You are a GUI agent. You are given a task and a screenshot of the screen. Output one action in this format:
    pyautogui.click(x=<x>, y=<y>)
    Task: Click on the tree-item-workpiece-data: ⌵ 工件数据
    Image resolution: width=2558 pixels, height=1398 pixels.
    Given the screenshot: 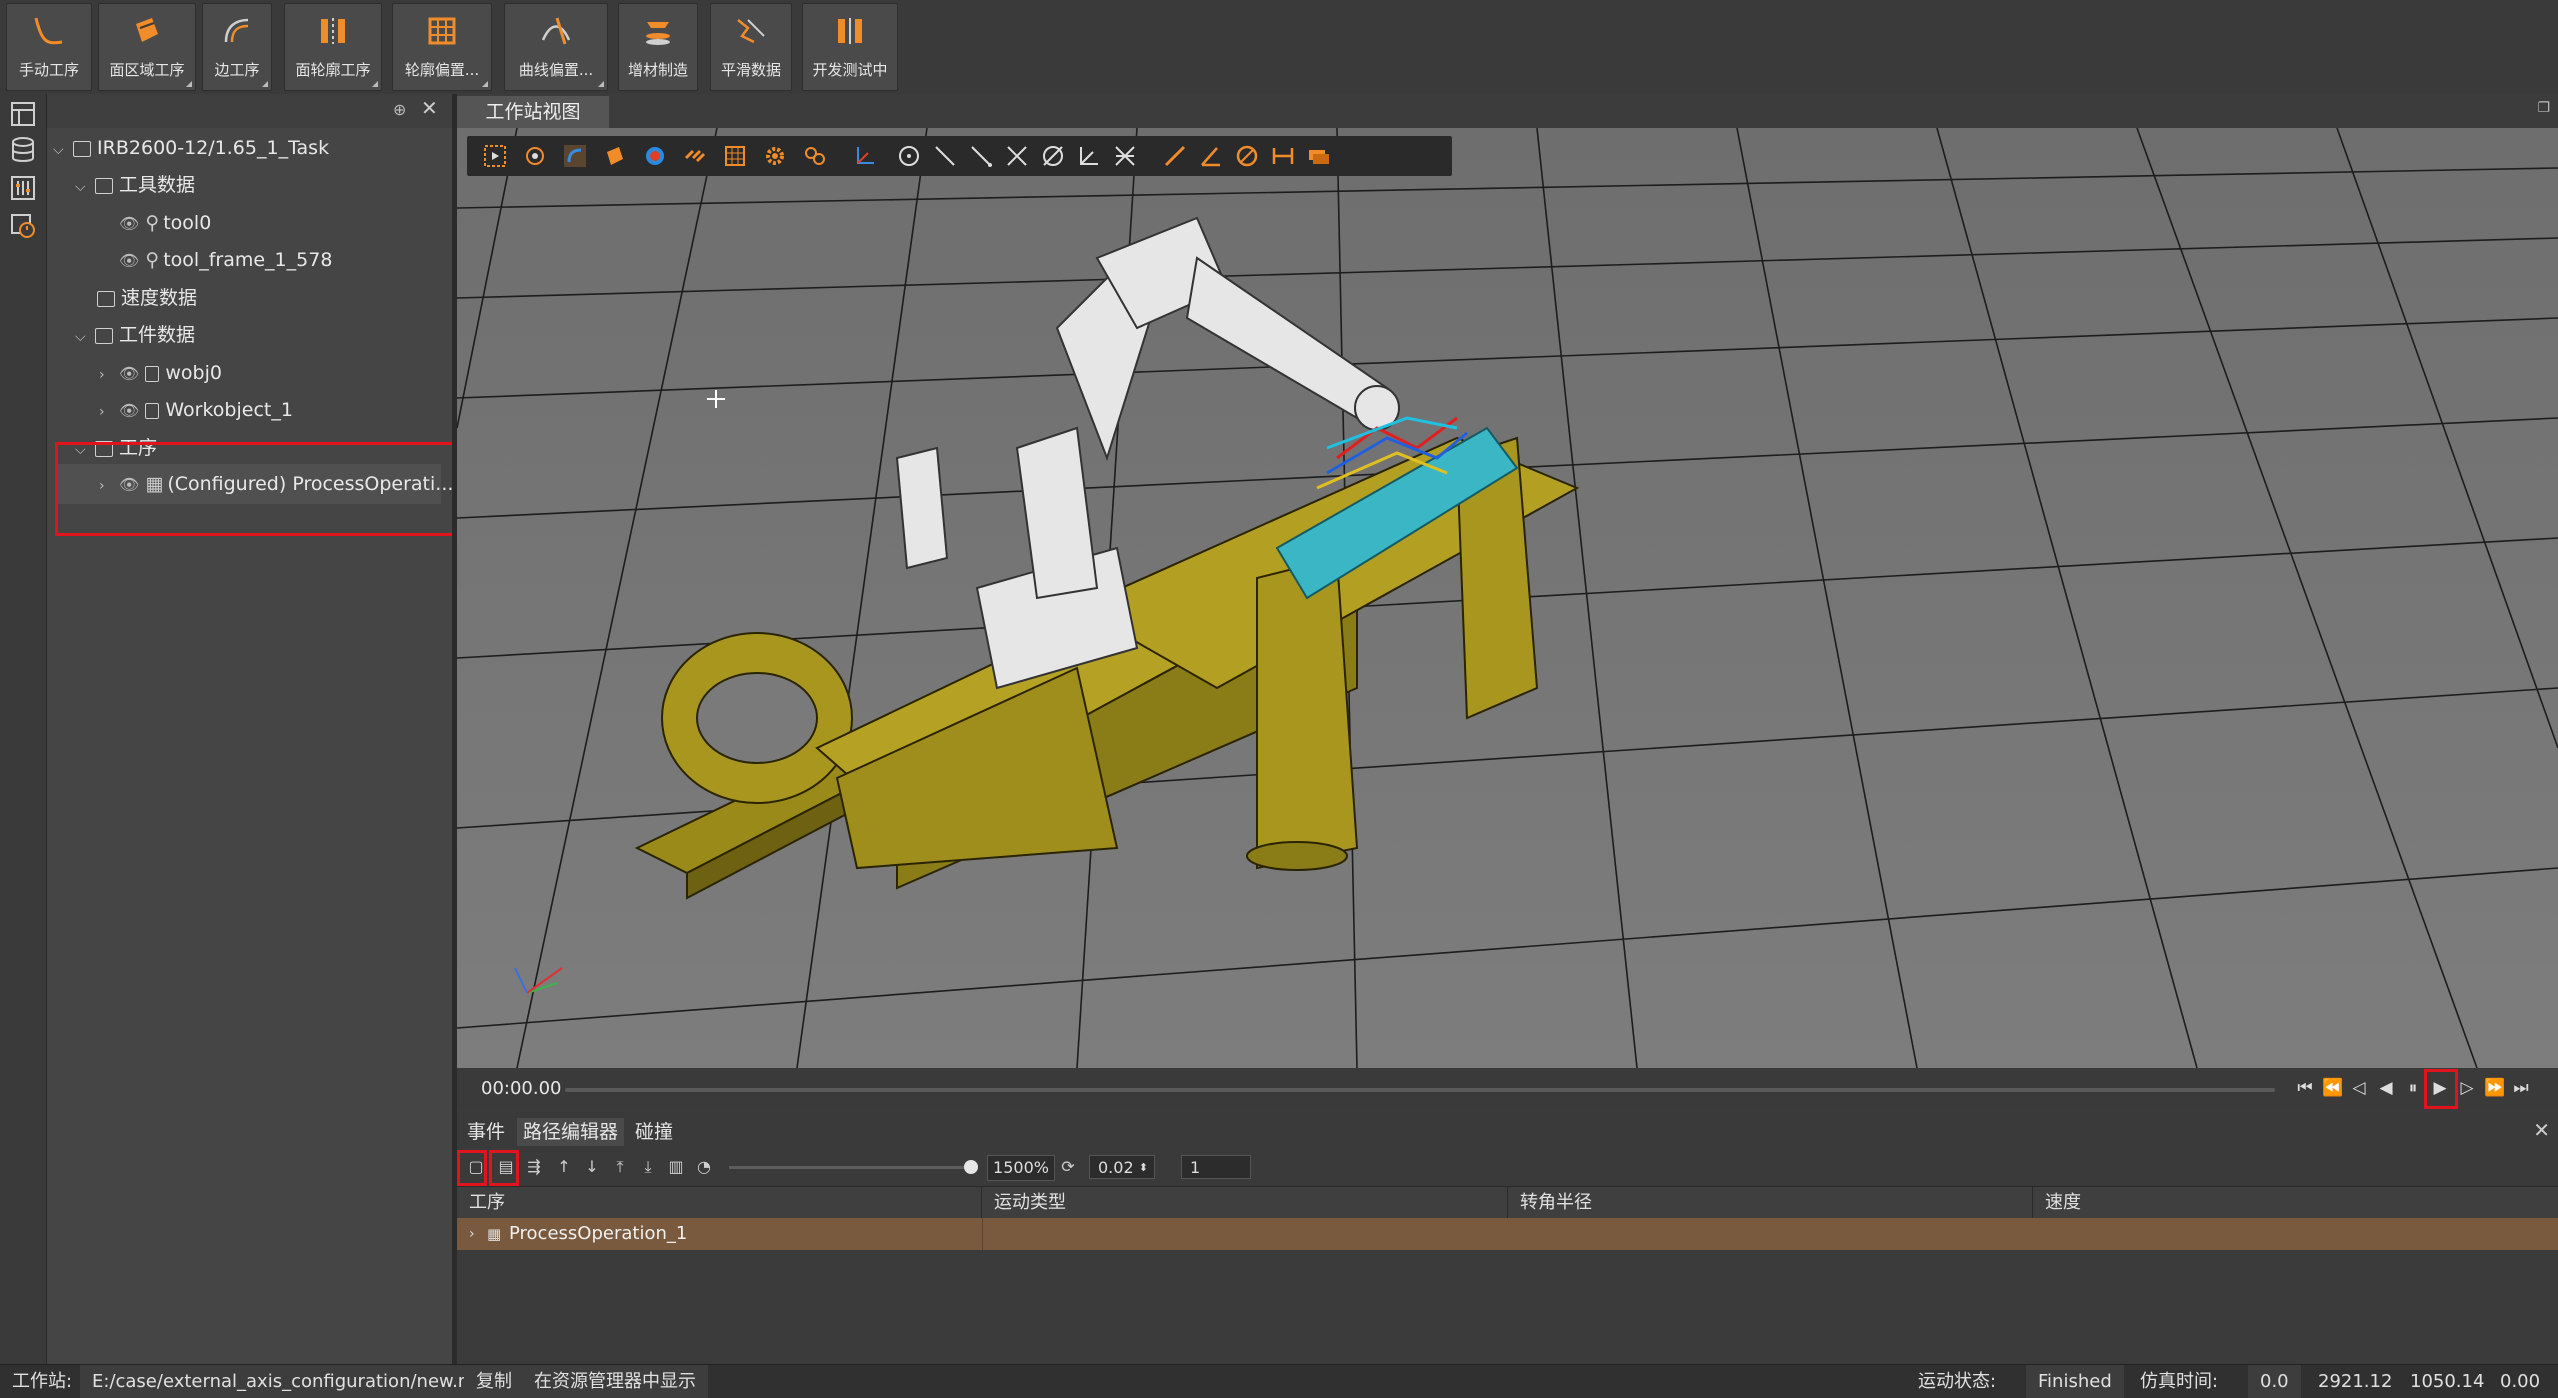 What is the action you would take?
    pyautogui.click(x=135, y=335)
    